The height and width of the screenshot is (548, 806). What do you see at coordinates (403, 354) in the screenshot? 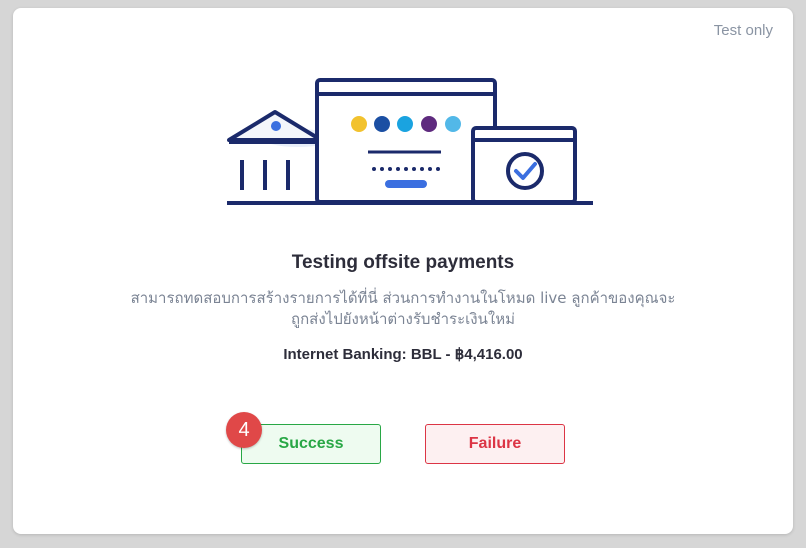
I see `payment-summary: Internet Banking: BBL - ฿4,416.00` at bounding box center [403, 354].